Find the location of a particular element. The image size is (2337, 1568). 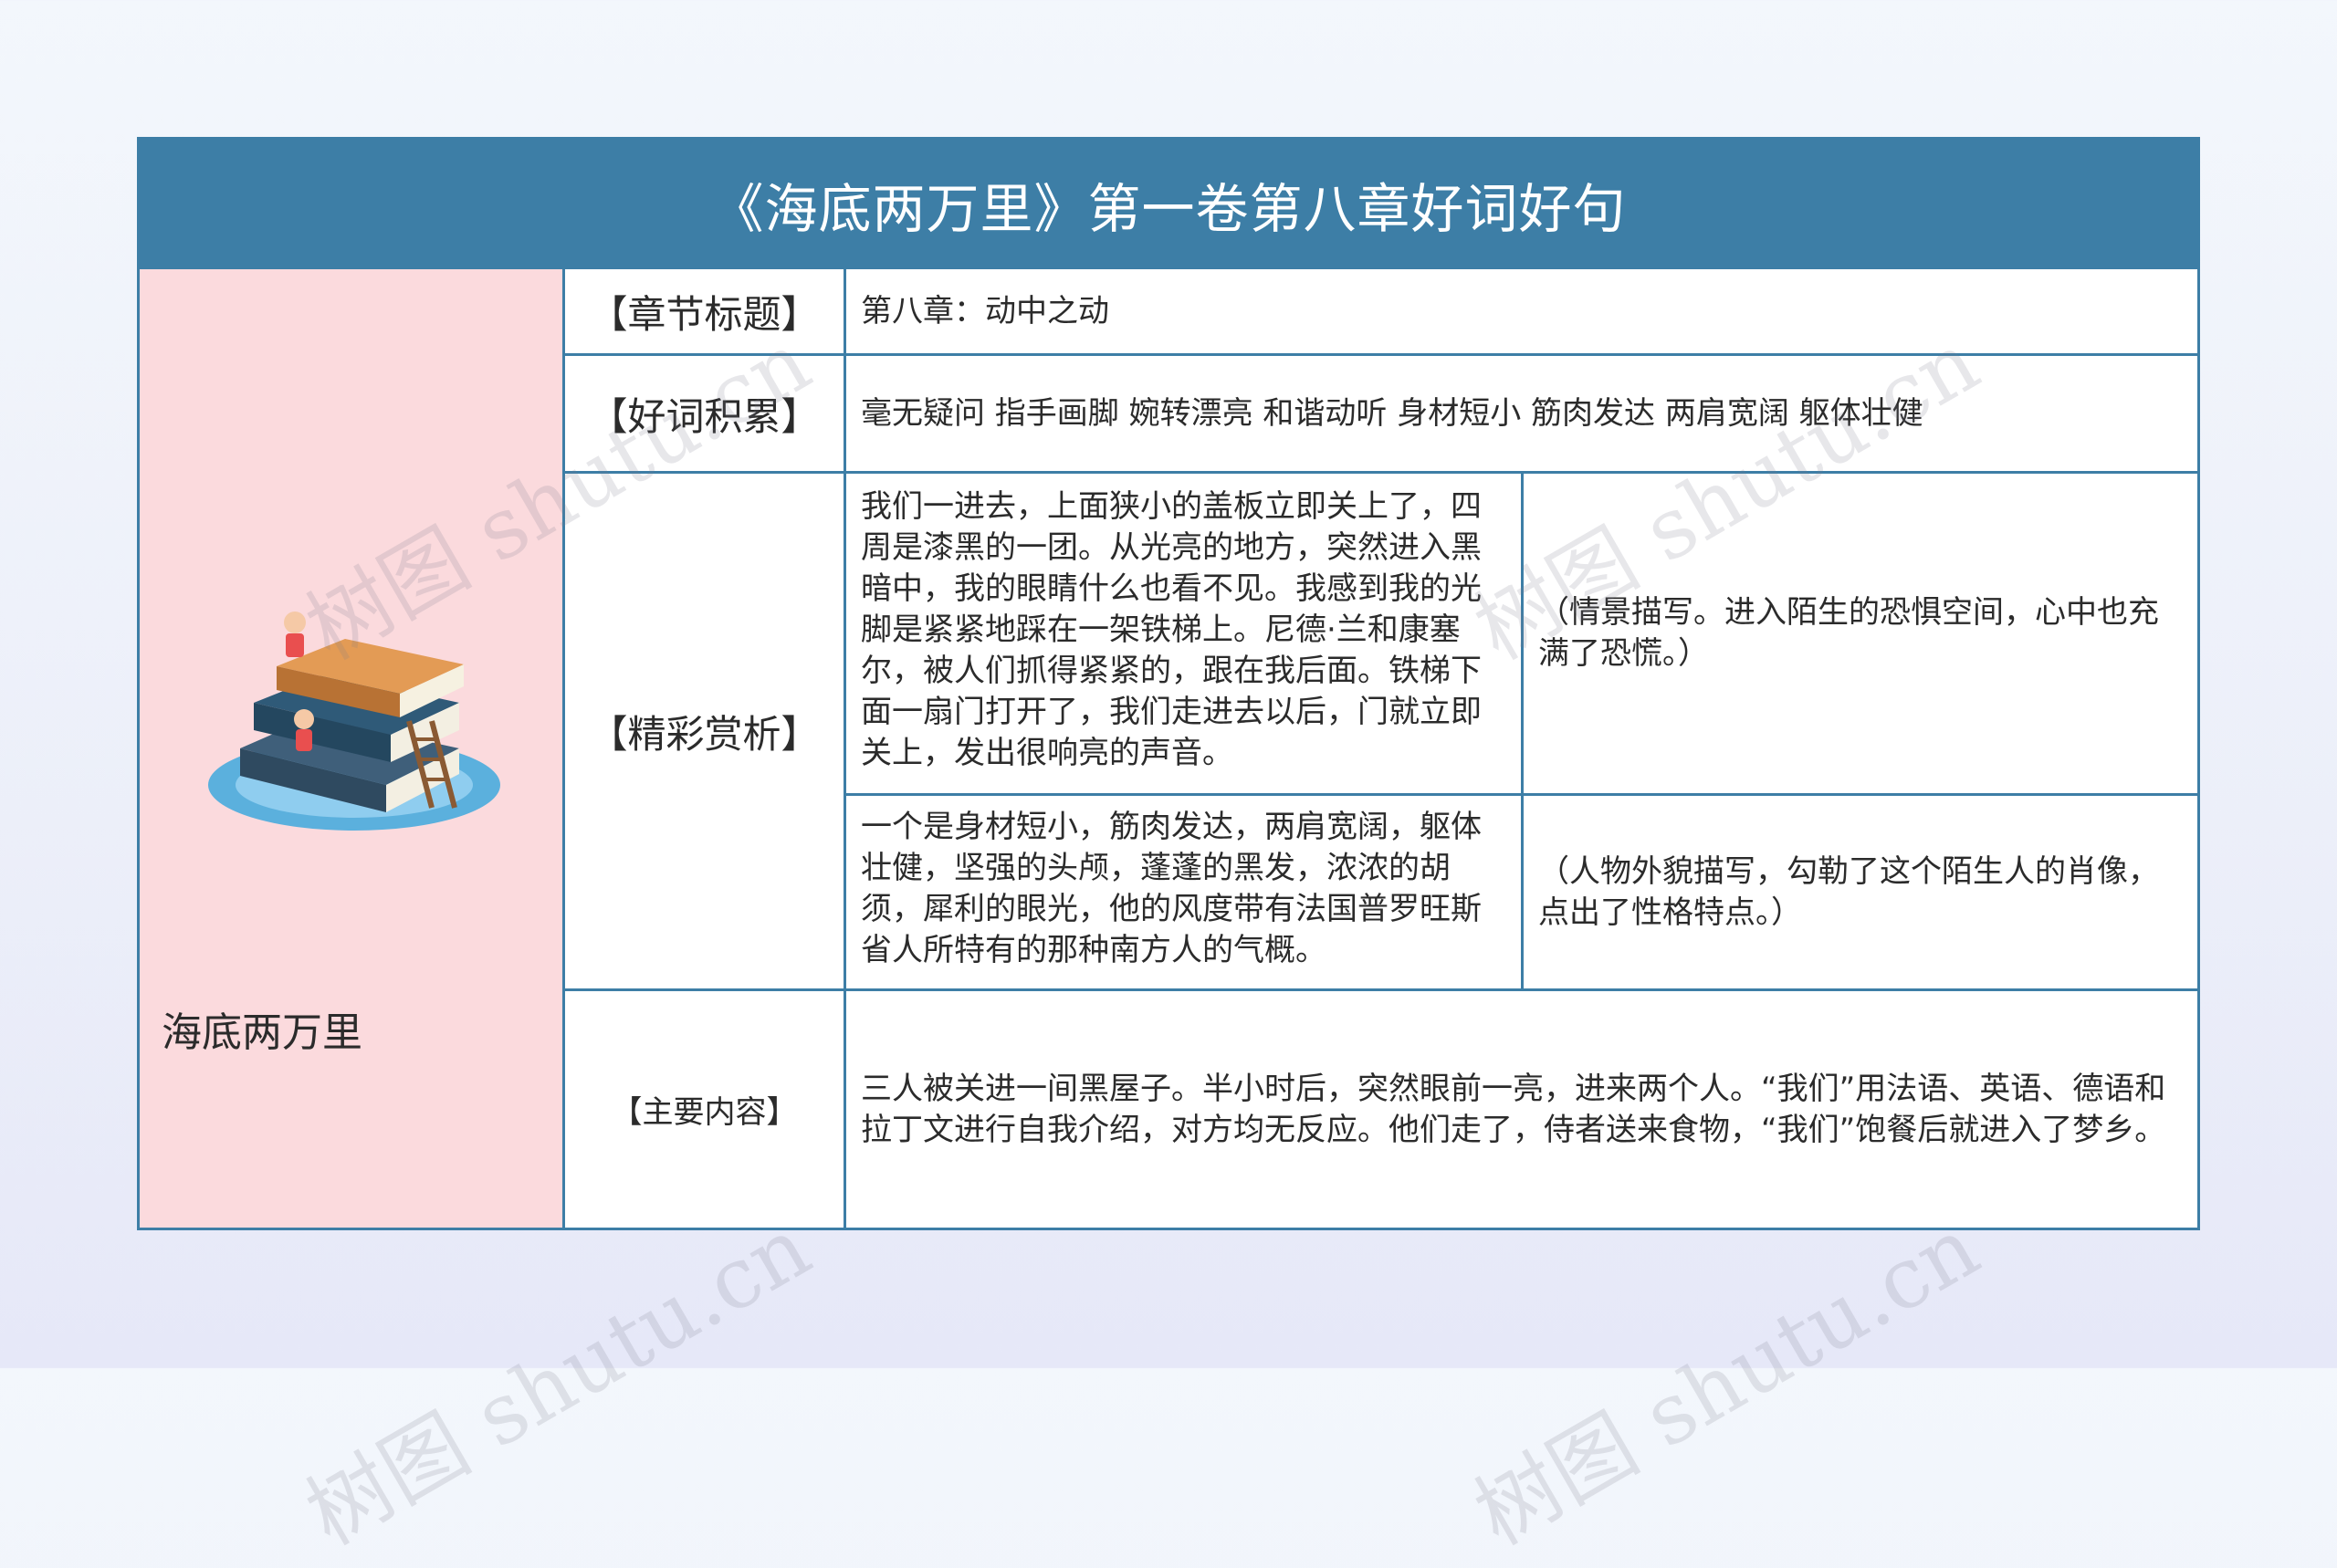

label-chapter-title: 【章节标题】 is located at coordinates (705, 312).